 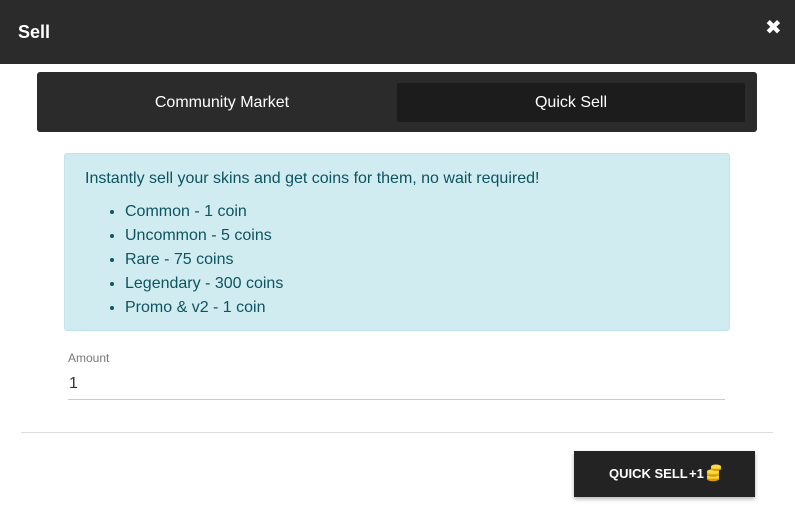 What do you see at coordinates (648, 473) in the screenshot?
I see `quick-sell-label: QUICK SELL` at bounding box center [648, 473].